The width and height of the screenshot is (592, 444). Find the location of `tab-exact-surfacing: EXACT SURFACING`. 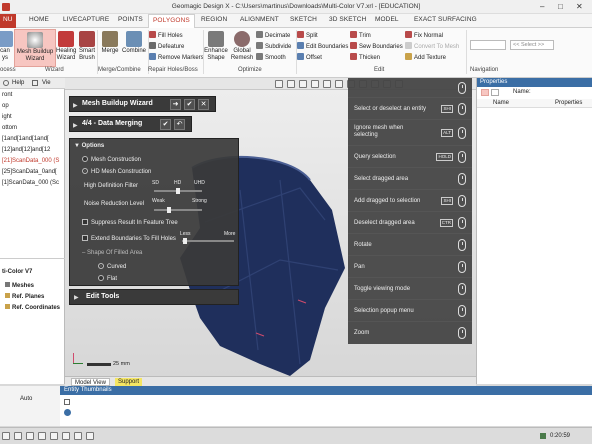

tab-exact-surfacing: EXACT SURFACING is located at coordinates (445, 19).